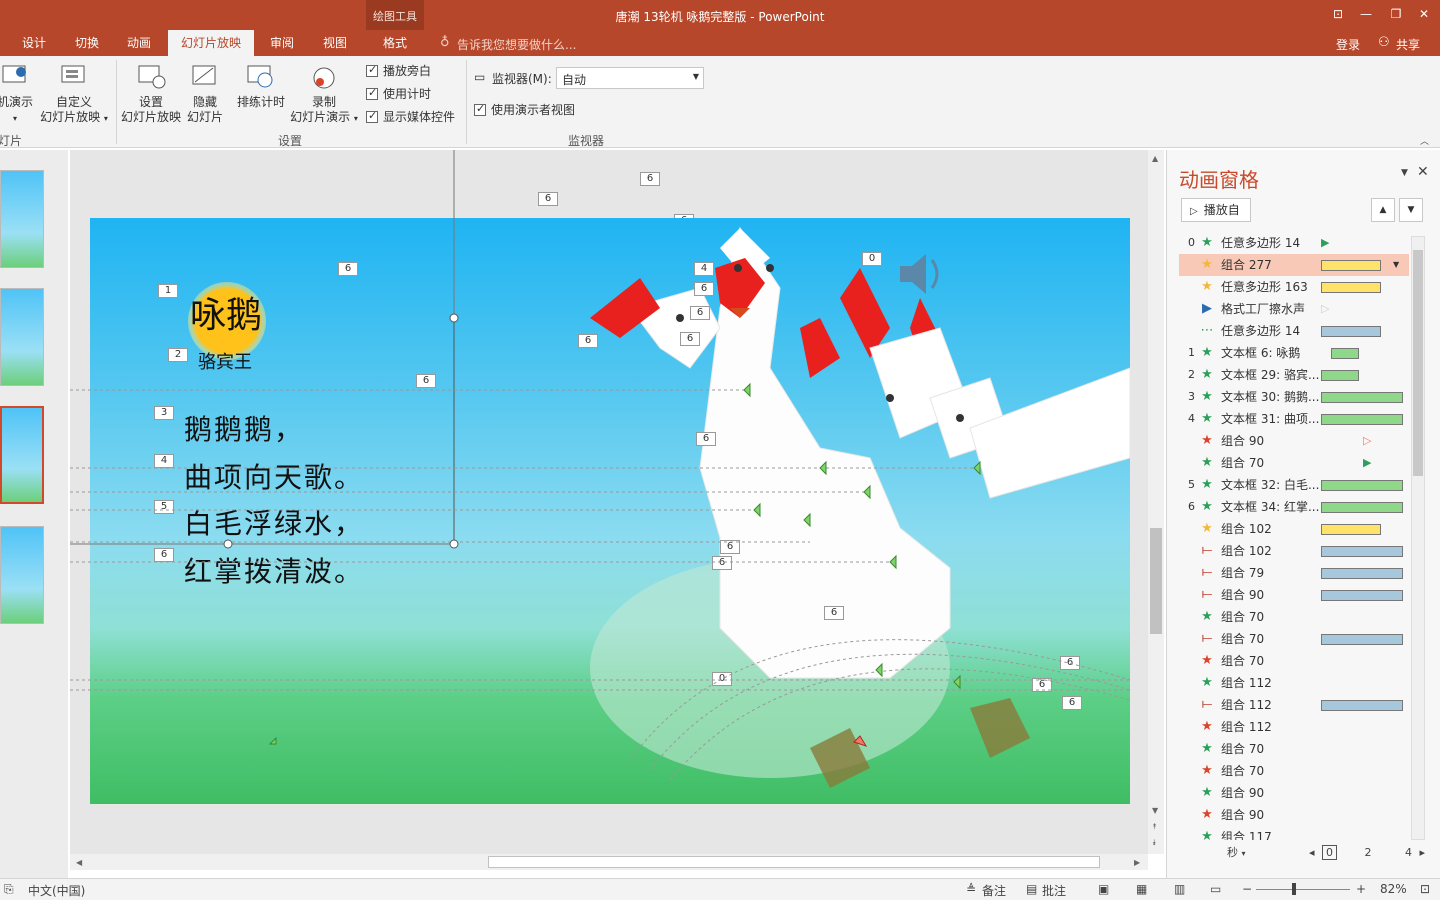 The image size is (1440, 900). Describe the element at coordinates (1054, 890) in the screenshot. I see `comments-button: 批注` at that location.